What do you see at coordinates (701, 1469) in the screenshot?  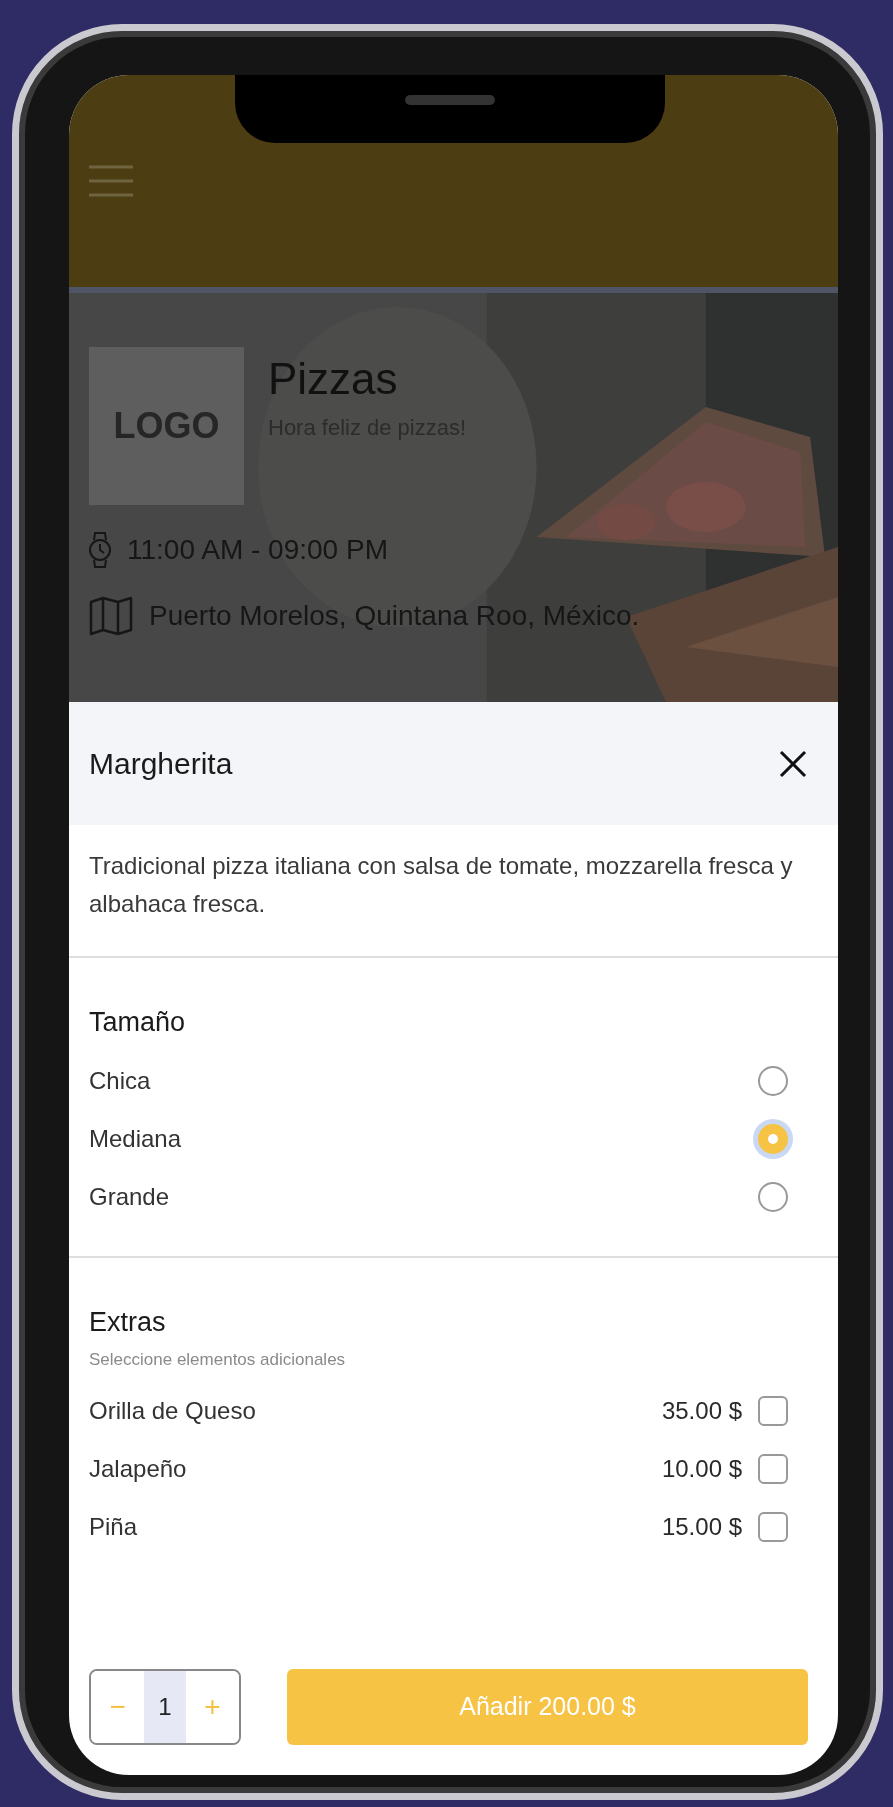 I see `option-price: 10.00 $` at bounding box center [701, 1469].